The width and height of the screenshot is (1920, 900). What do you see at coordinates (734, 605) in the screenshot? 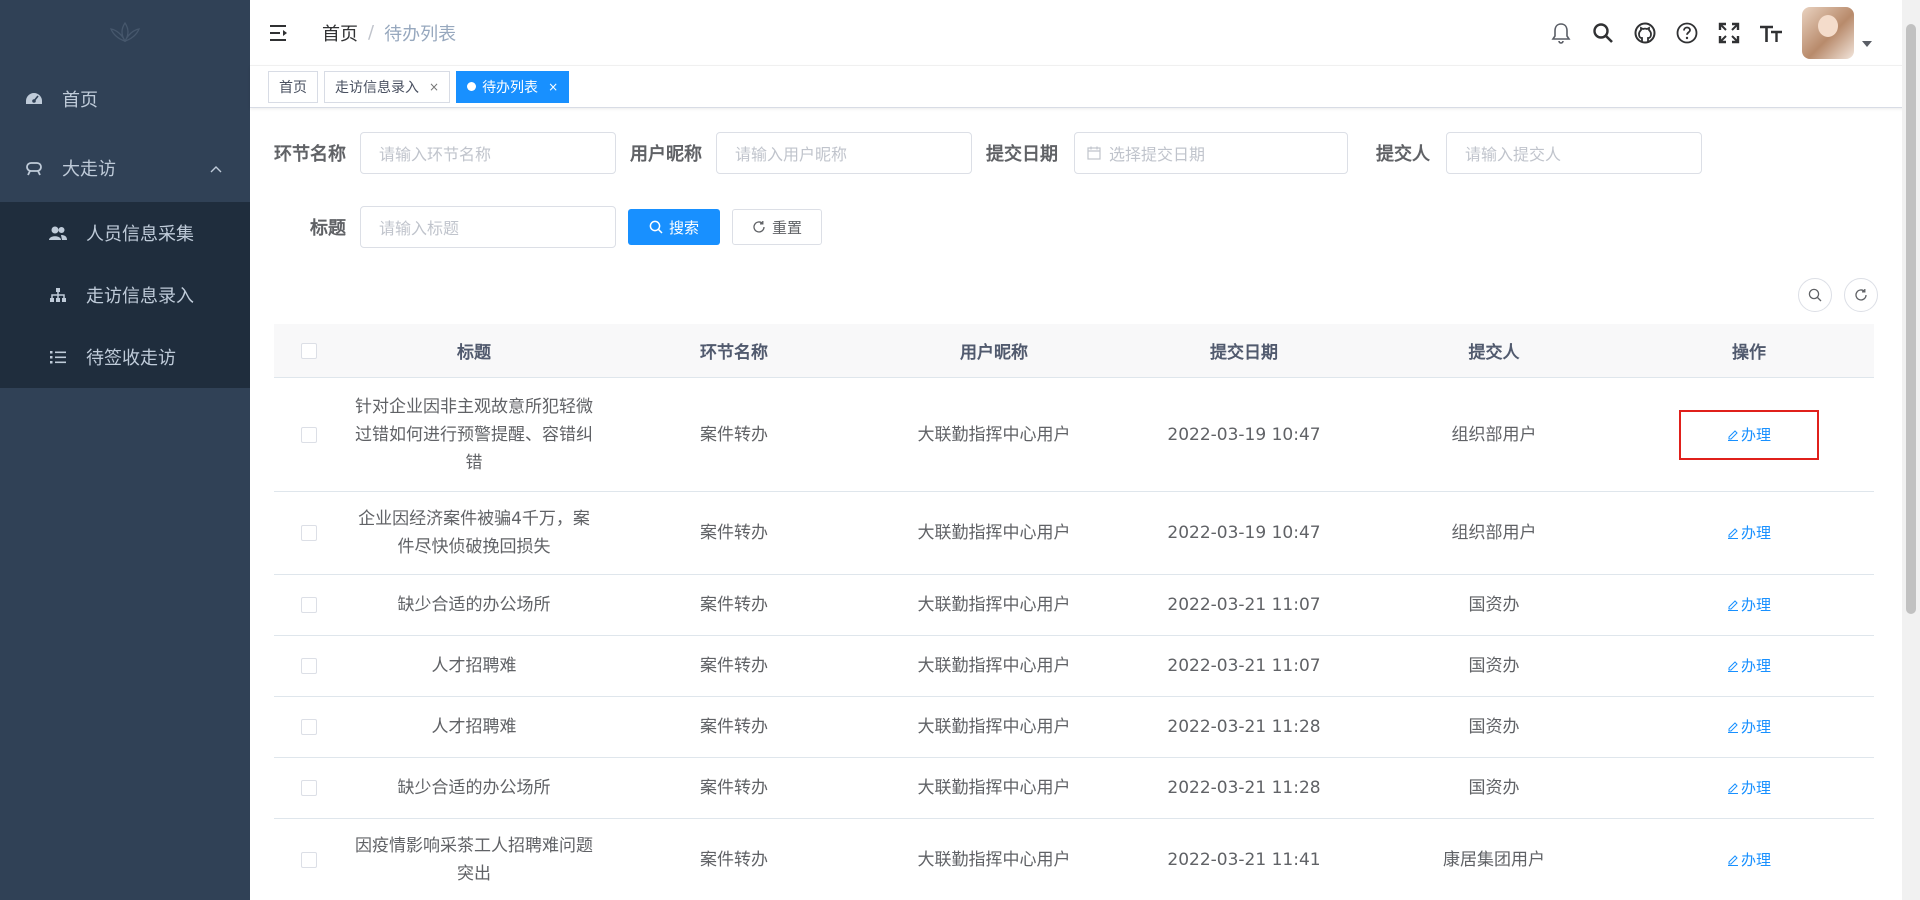
I see `cell-node: 案件转办` at bounding box center [734, 605].